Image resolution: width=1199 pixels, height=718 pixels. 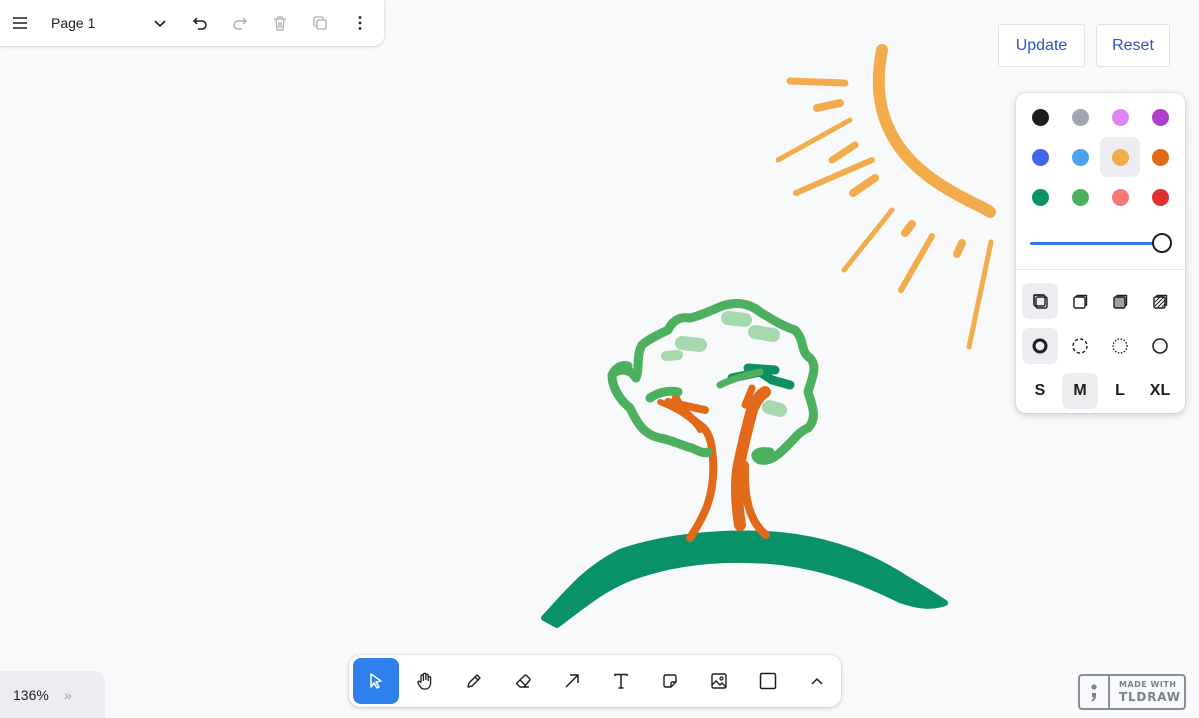 I want to click on dash-dashed-icon, so click(x=1080, y=346).